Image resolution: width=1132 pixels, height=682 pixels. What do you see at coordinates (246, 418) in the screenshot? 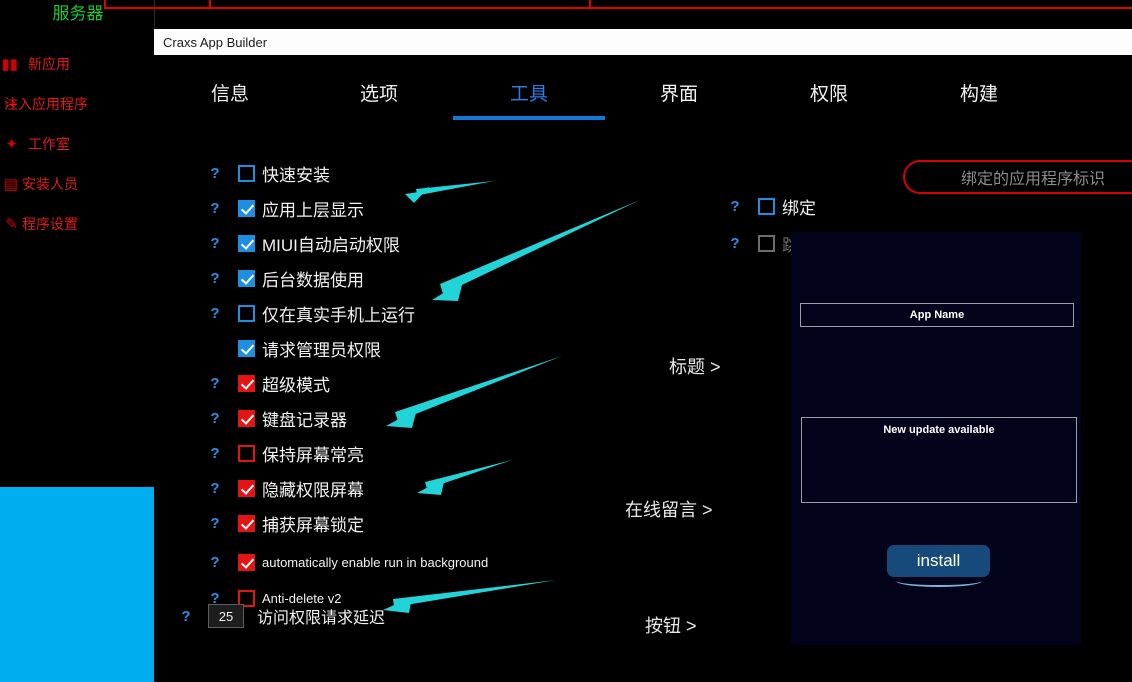
I see `checkbox-keylogger` at bounding box center [246, 418].